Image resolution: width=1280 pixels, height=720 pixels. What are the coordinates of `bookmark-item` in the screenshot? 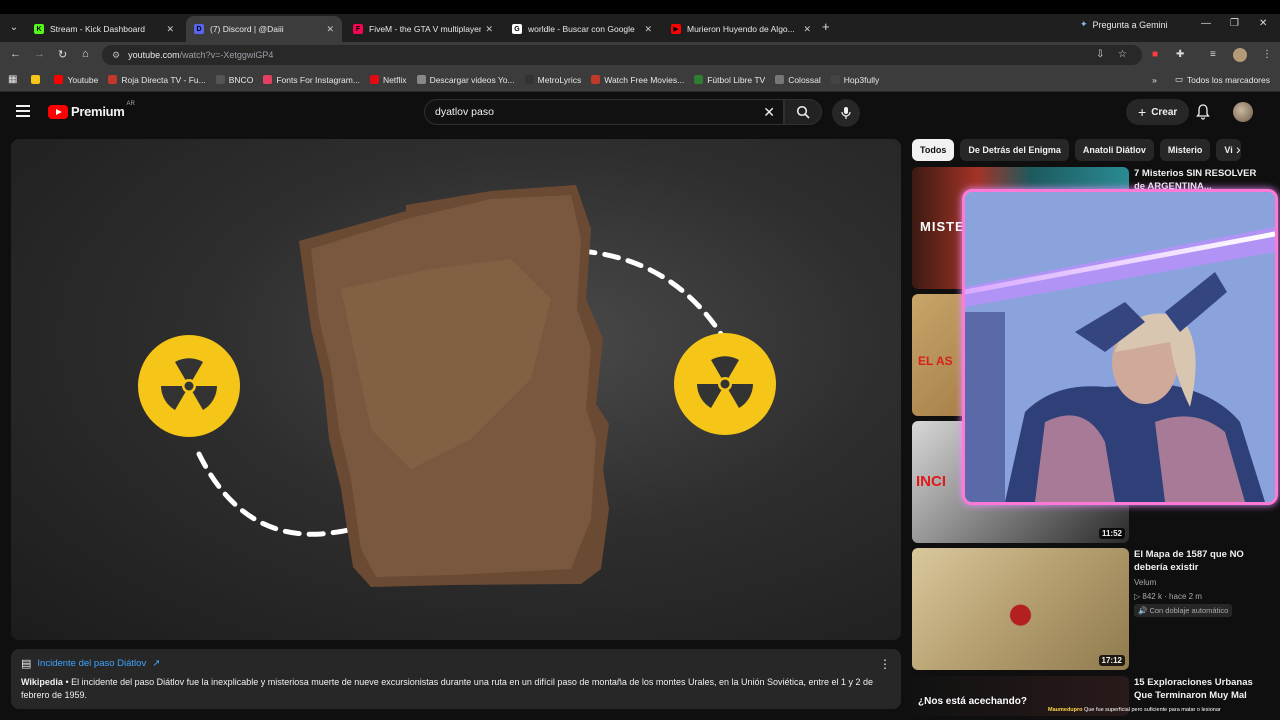 It's located at (37, 79).